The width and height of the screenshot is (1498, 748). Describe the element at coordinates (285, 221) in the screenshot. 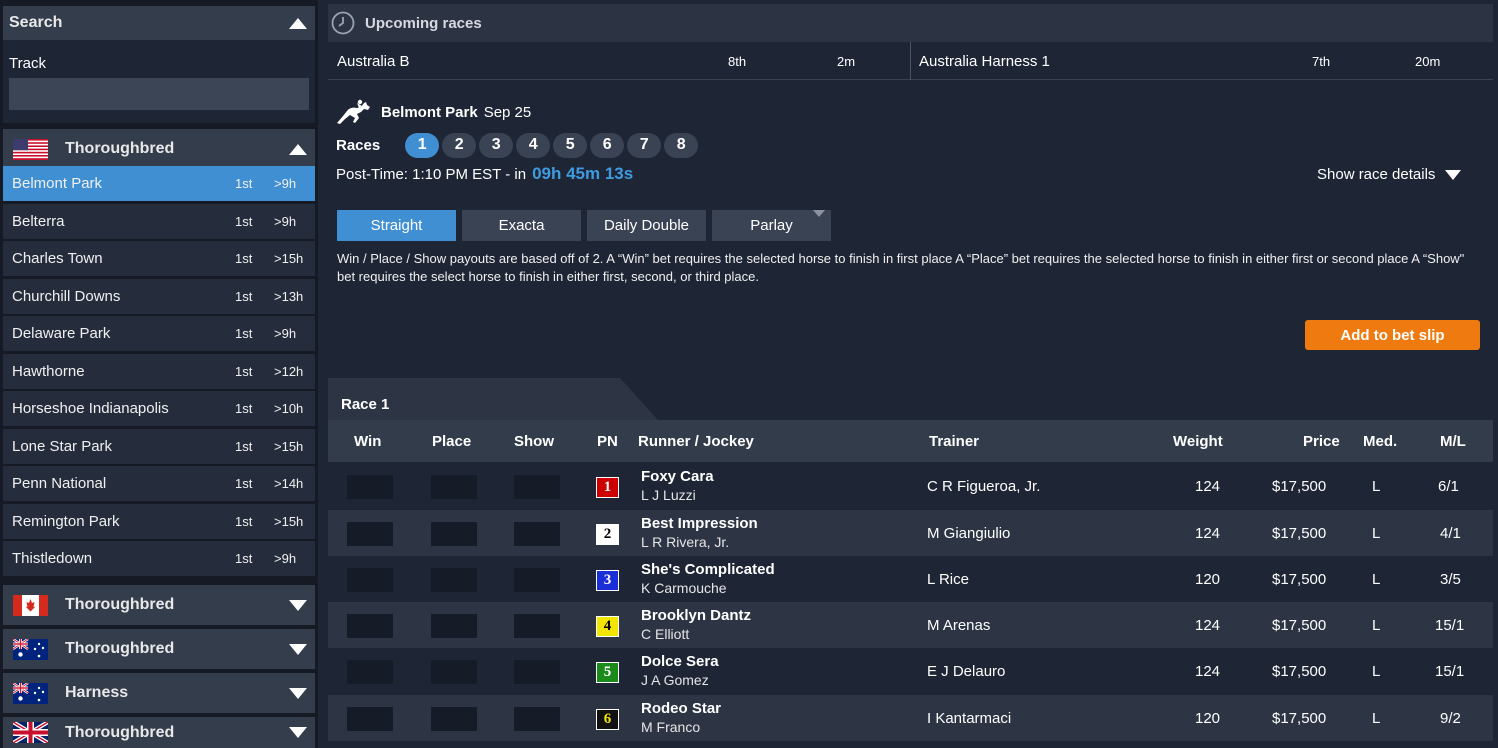

I see `track-time: >9h` at that location.